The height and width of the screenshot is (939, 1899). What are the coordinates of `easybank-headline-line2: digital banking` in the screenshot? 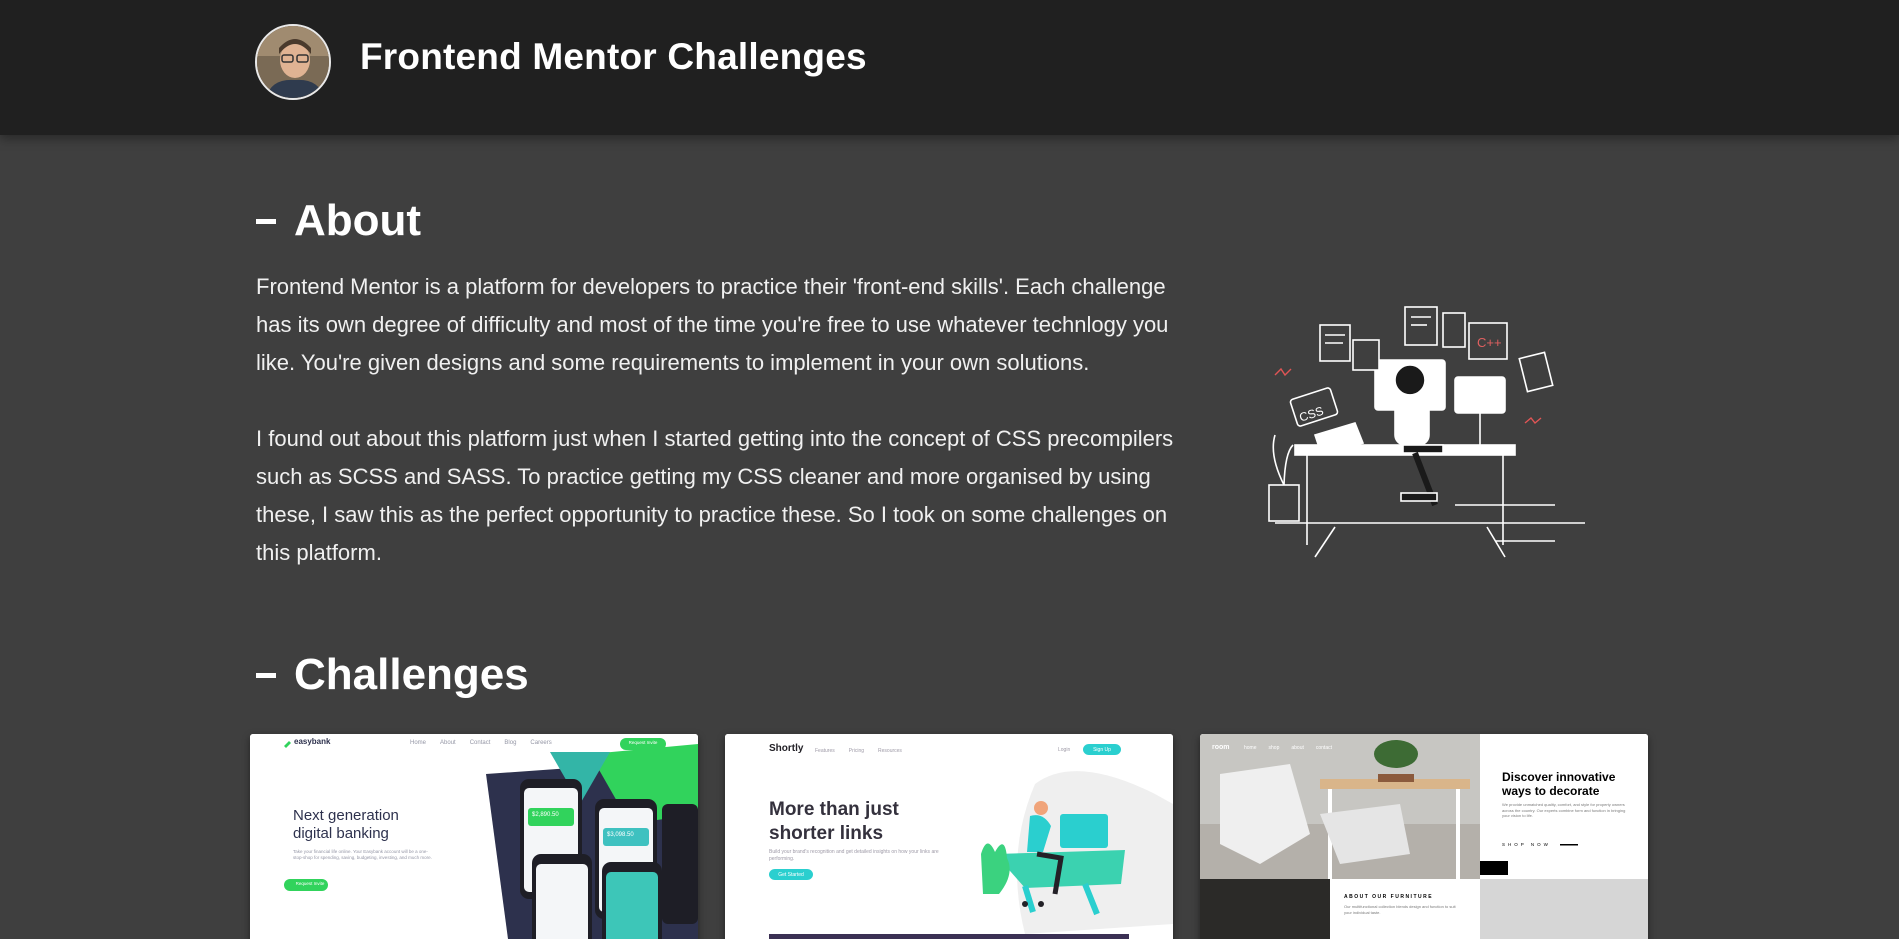 It's located at (341, 833).